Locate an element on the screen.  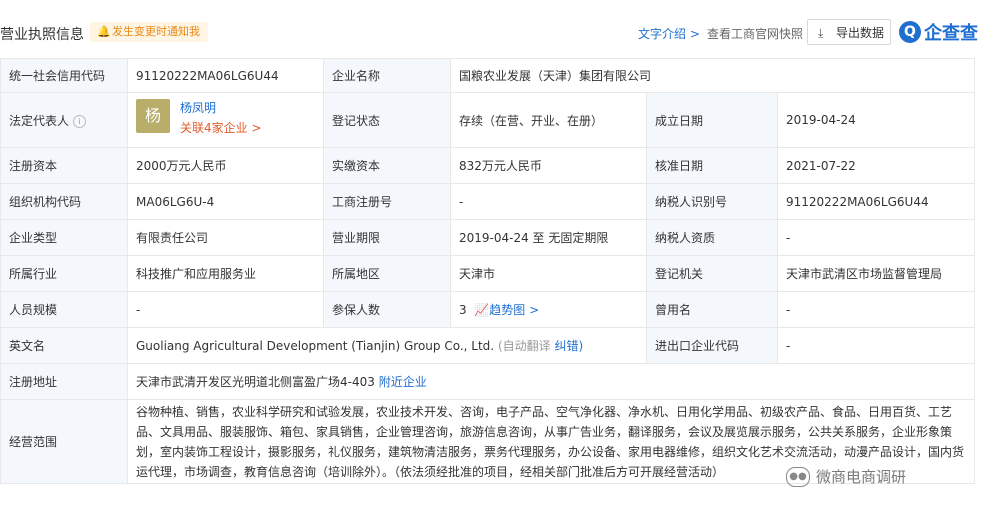
industry-label: 所属行业 is located at coordinates (64, 273).